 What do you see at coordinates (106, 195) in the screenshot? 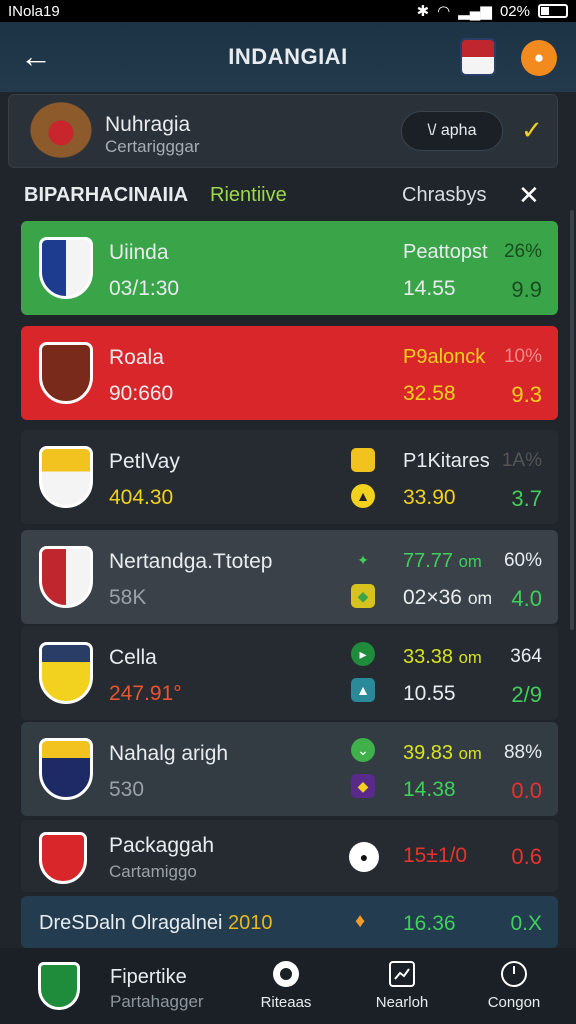
I see `tab-primary: BIPARHACINAIIA` at bounding box center [106, 195].